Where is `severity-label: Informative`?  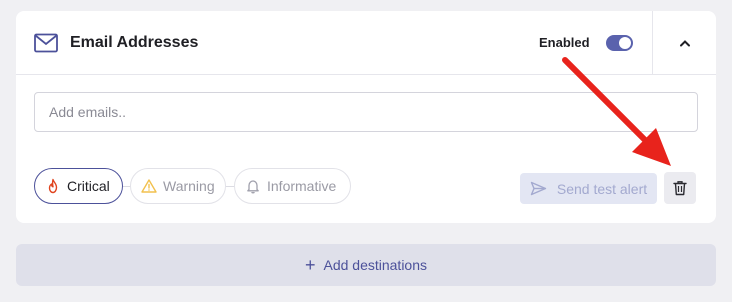 severity-label: Informative is located at coordinates (302, 186).